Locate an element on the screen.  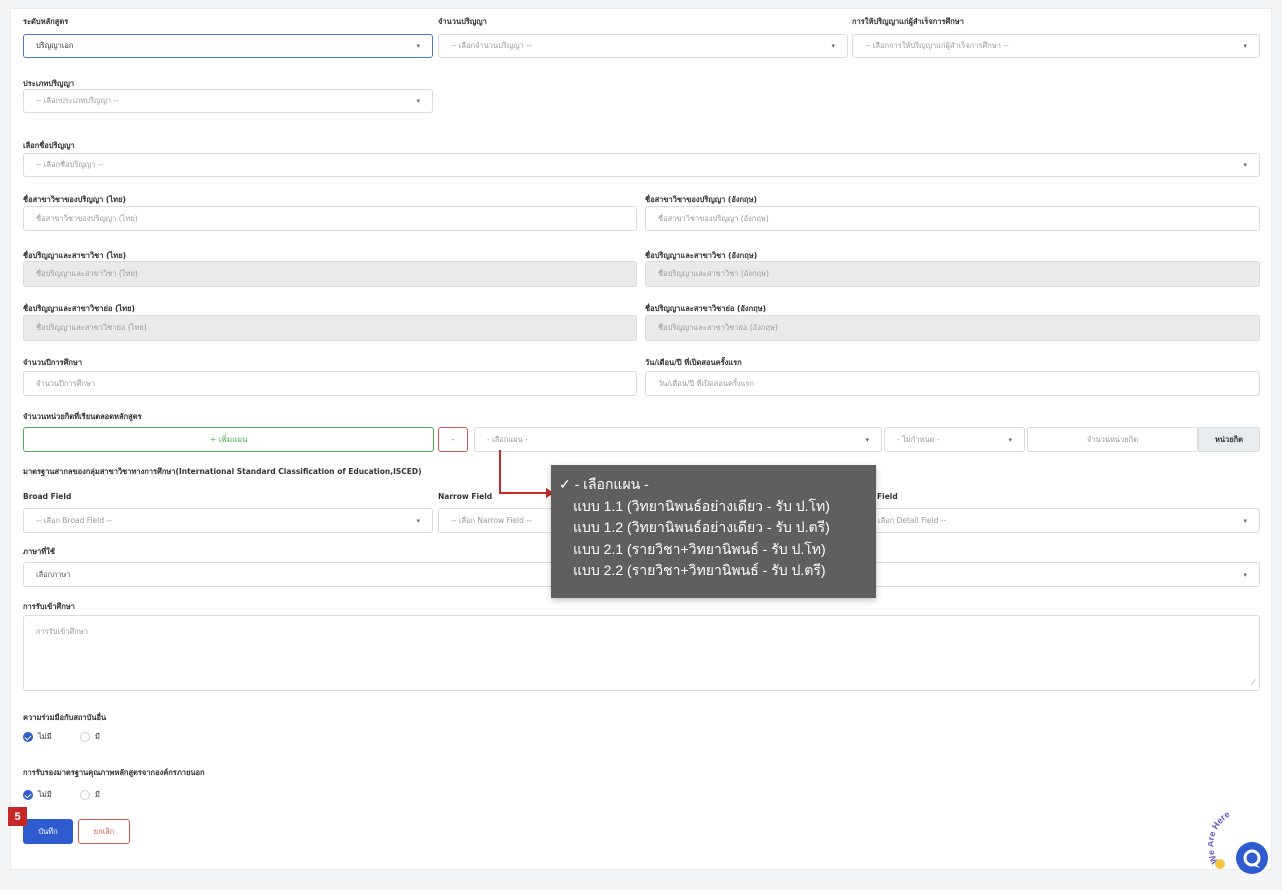
course-level-label: ระดับหลักสูตร is located at coordinates (46, 21).